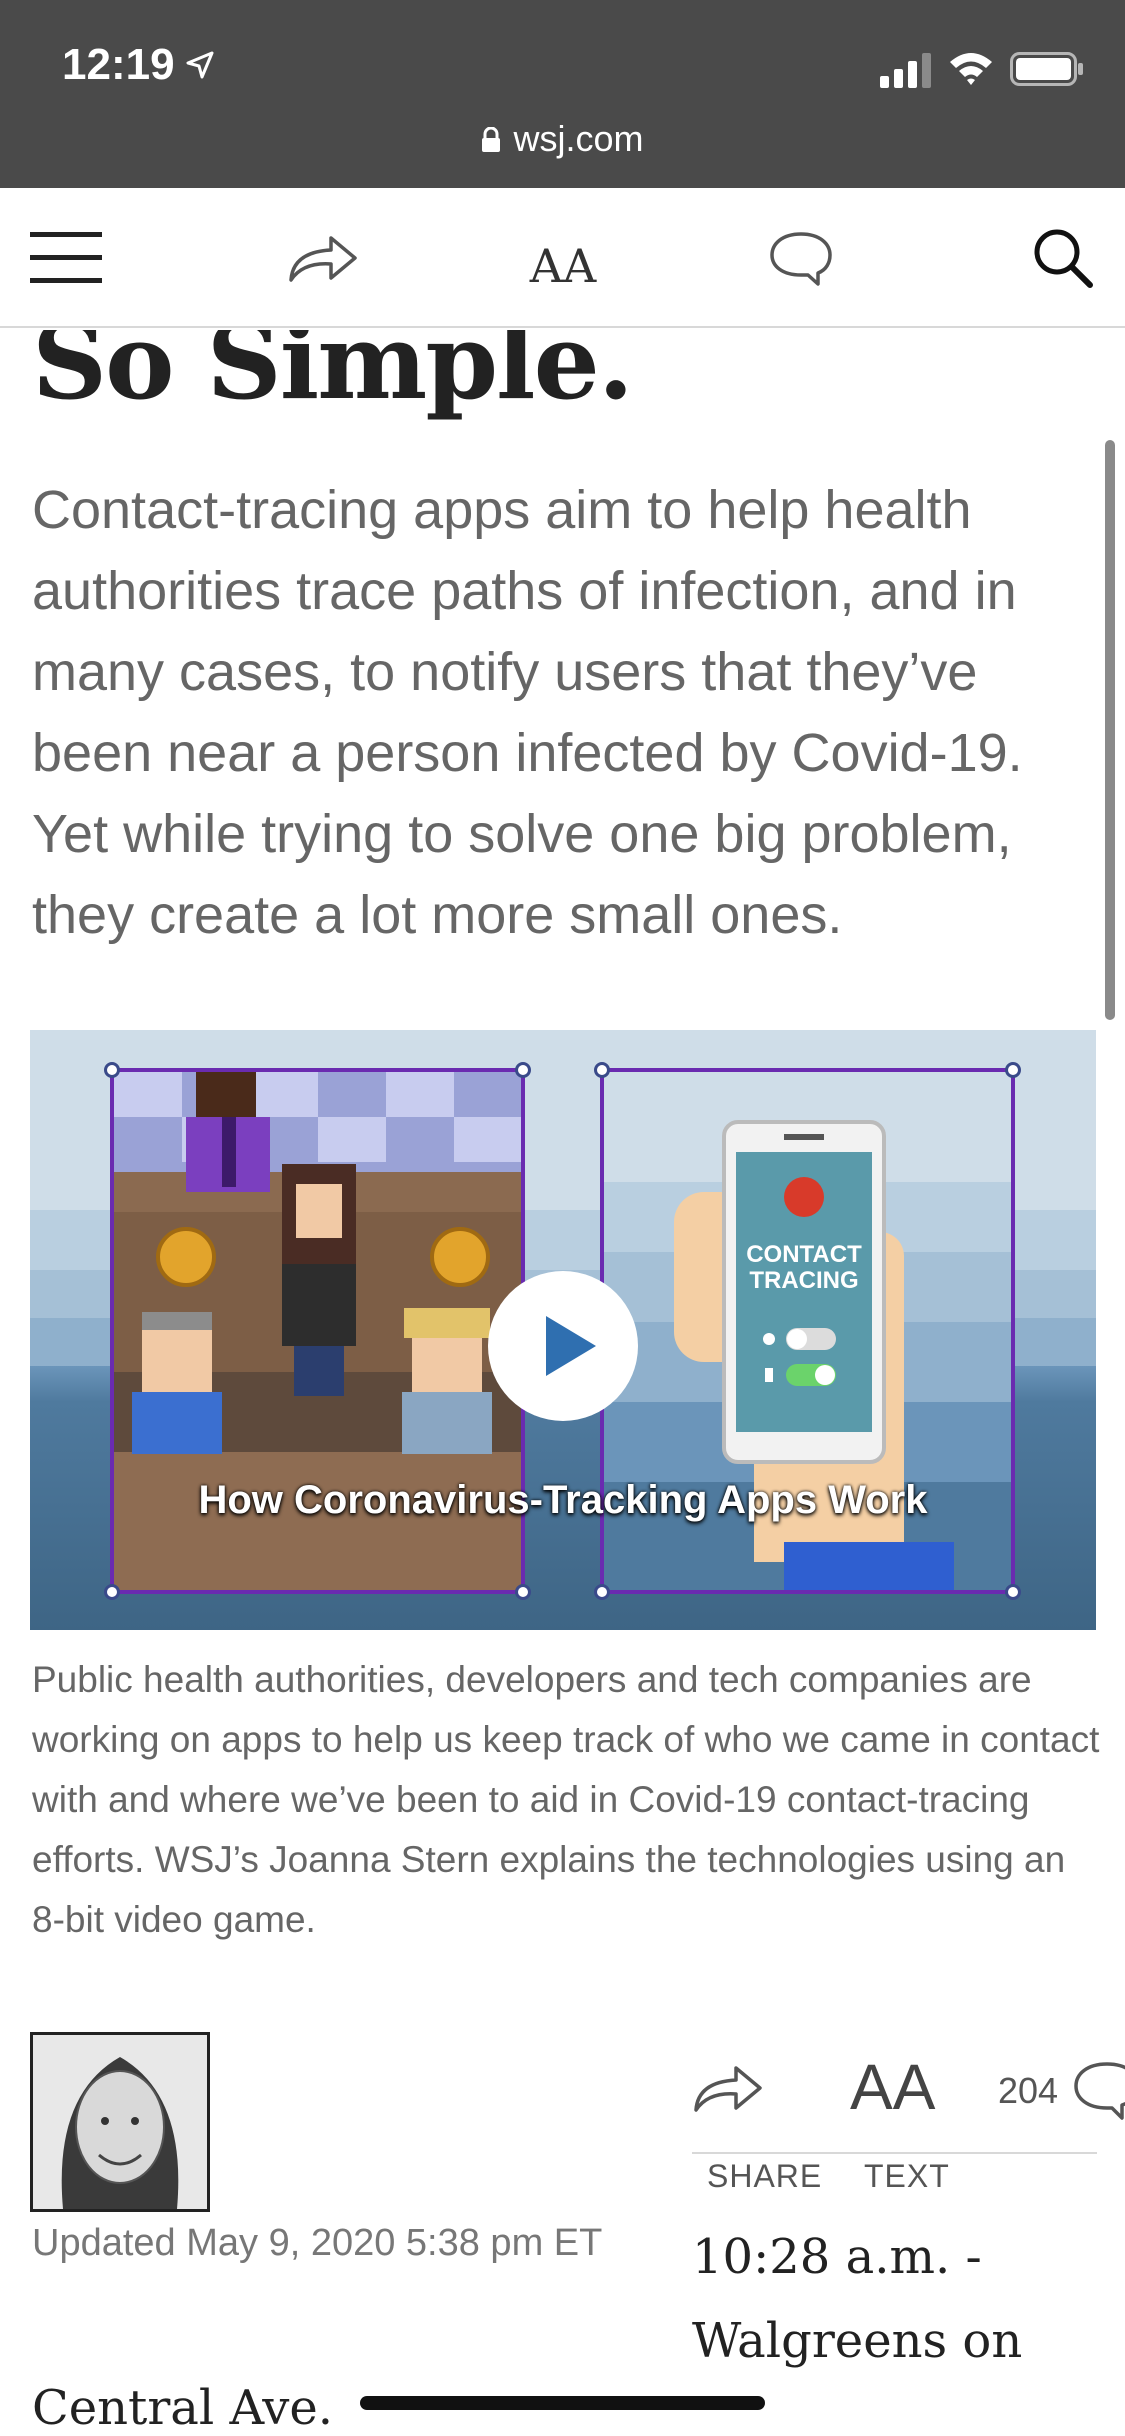 This screenshot has height=2436, width=1125. Describe the element at coordinates (857, 2299) in the screenshot. I see `article-body-text: 10:28 a.m. - Walgreens on` at that location.